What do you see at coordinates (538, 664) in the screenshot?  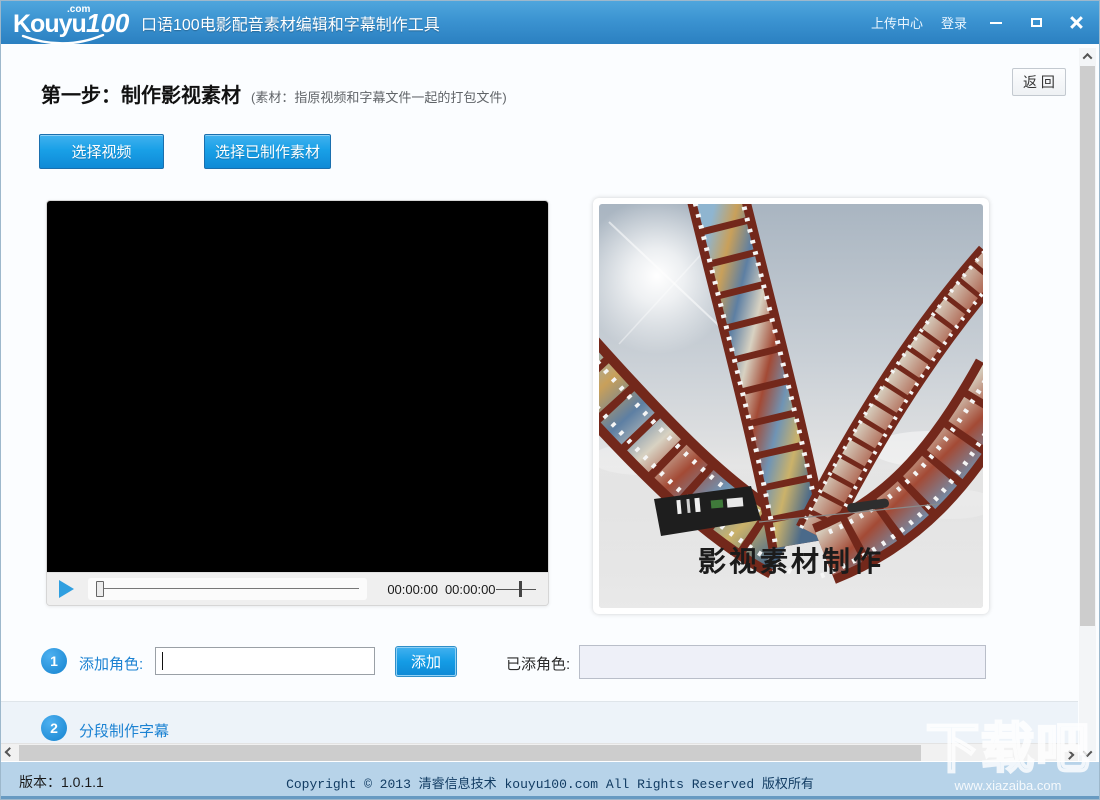 I see `added-roles-label: 已添角色:` at bounding box center [538, 664].